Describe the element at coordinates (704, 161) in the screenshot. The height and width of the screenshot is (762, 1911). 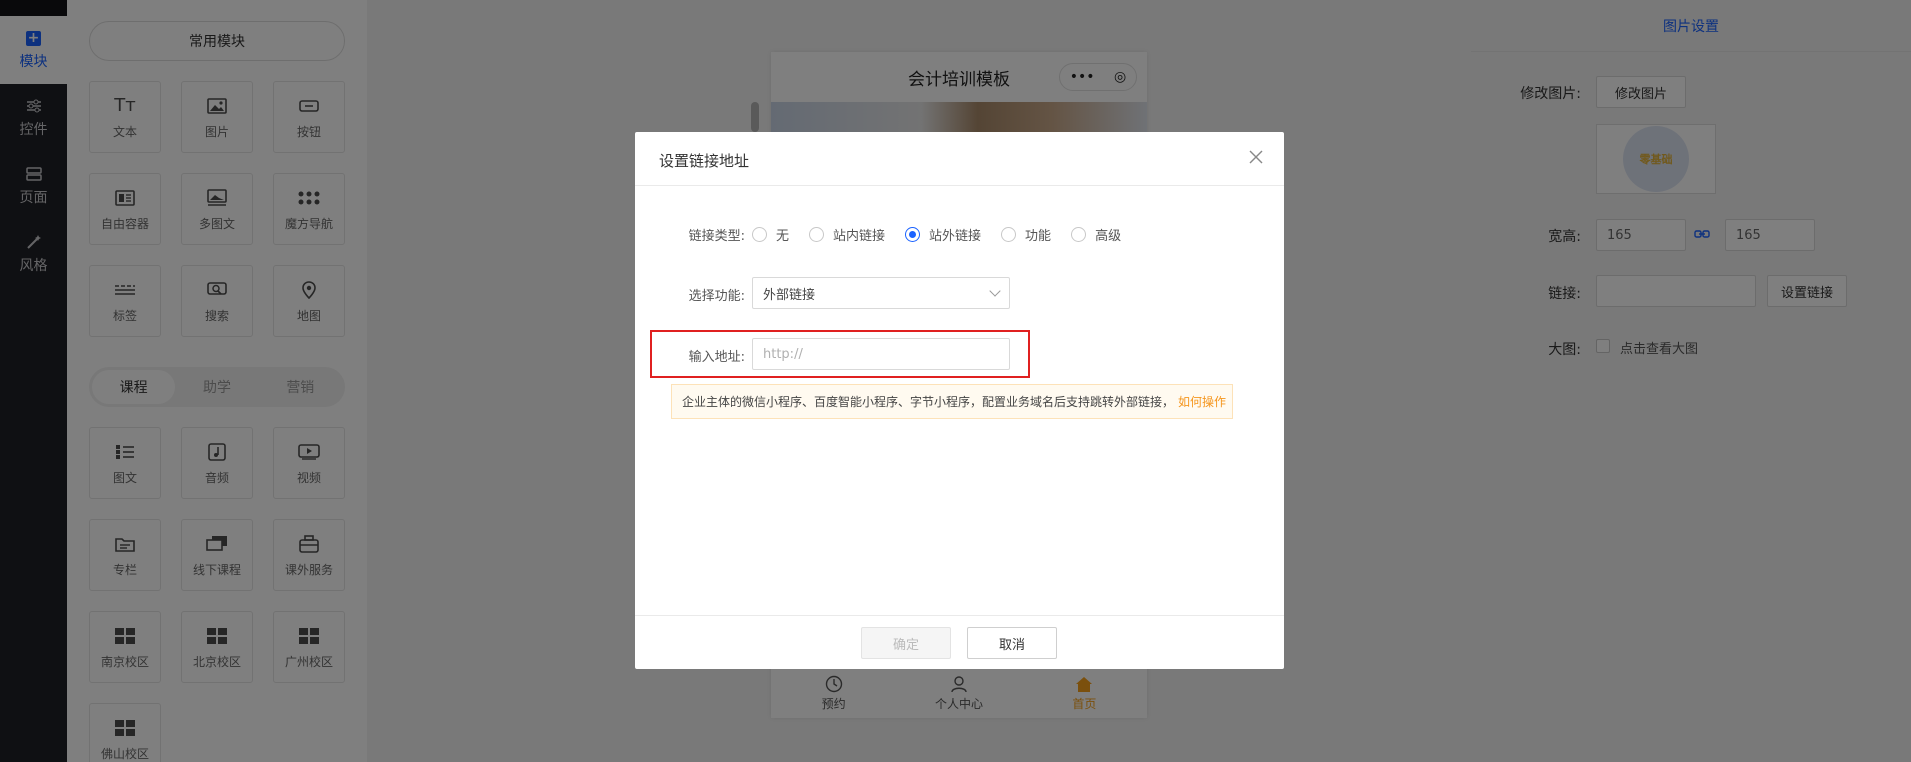
I see `dialog-title: 设置链接地址` at that location.